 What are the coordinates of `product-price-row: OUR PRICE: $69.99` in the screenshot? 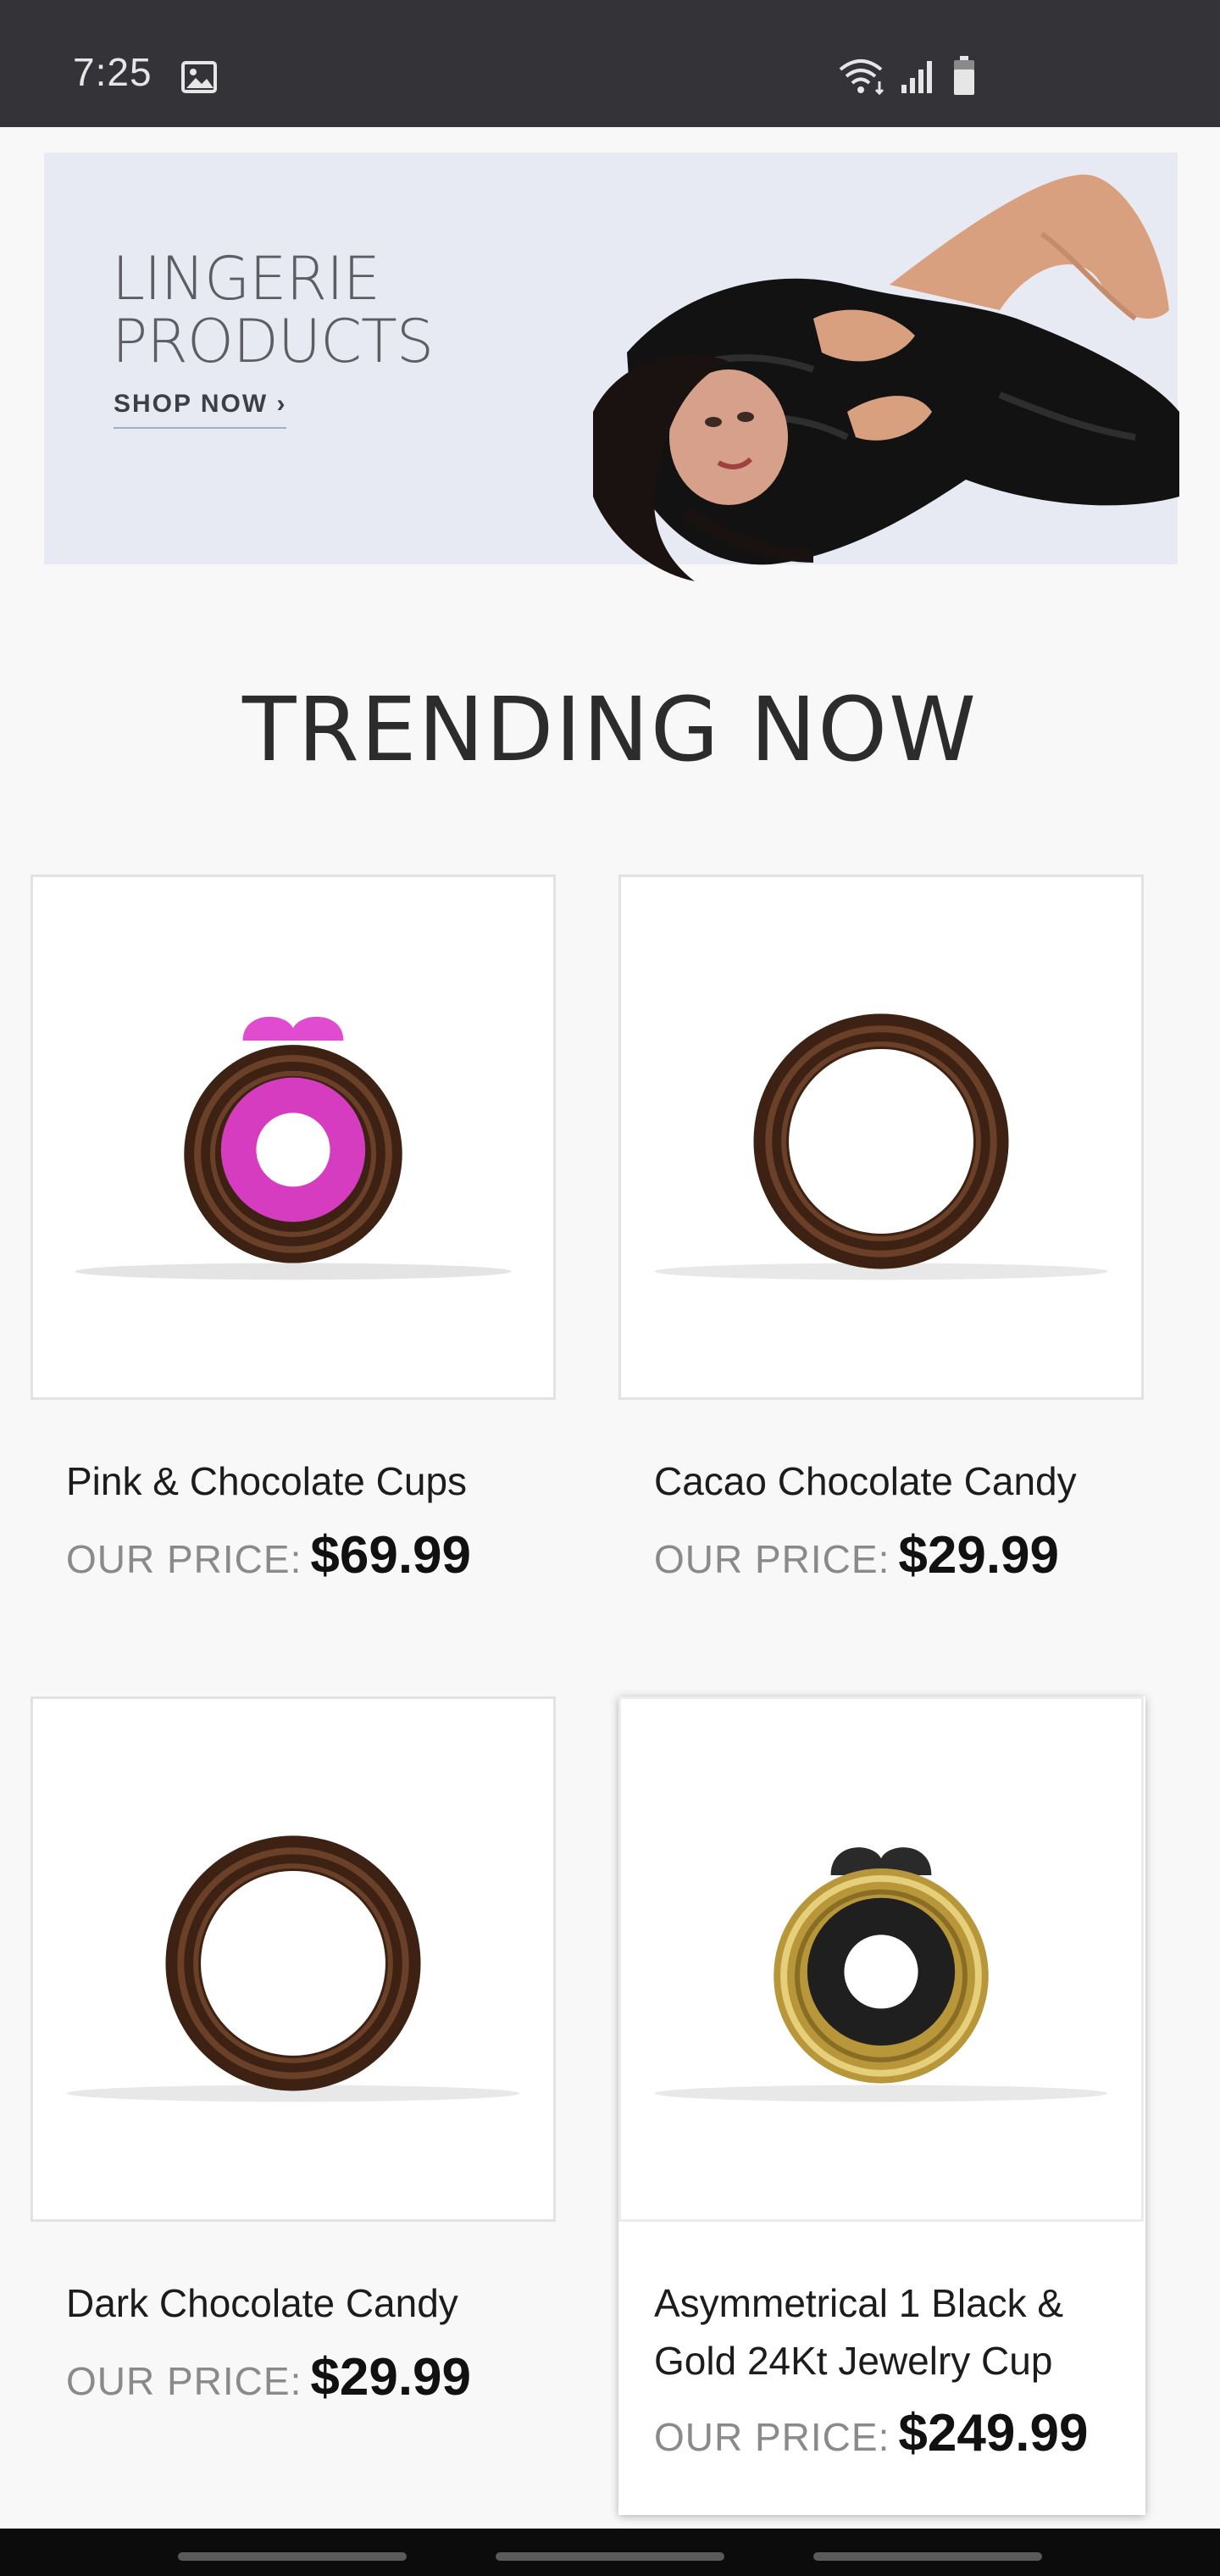 It's located at (268, 1555).